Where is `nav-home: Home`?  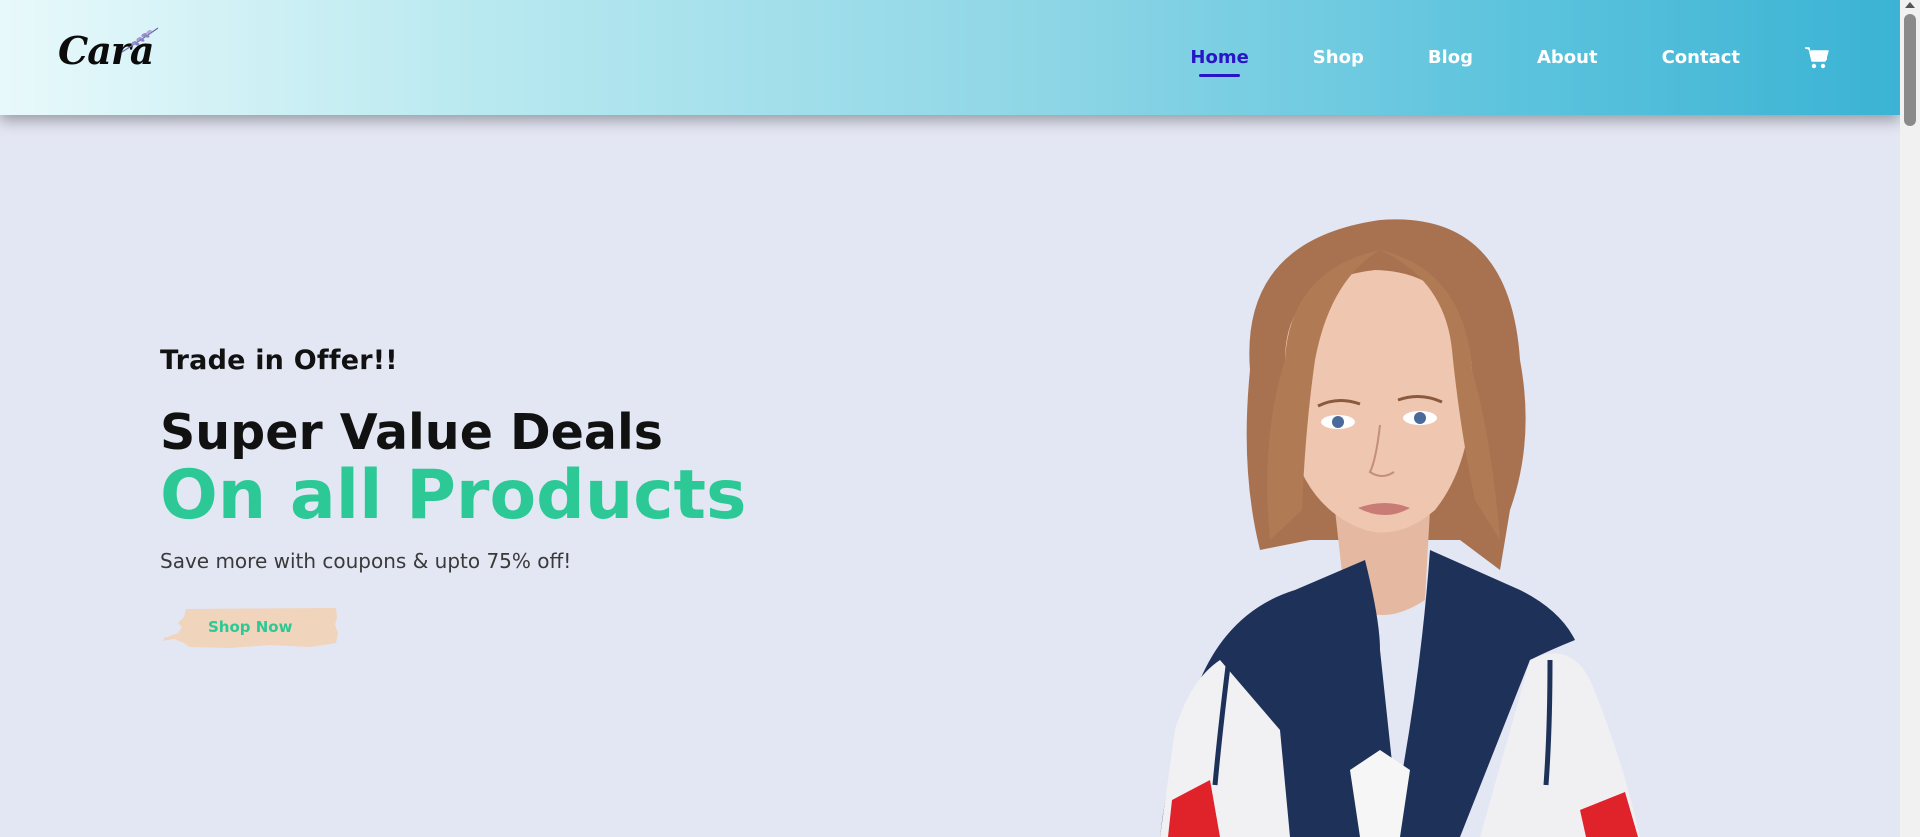 nav-home: Home is located at coordinates (1219, 62).